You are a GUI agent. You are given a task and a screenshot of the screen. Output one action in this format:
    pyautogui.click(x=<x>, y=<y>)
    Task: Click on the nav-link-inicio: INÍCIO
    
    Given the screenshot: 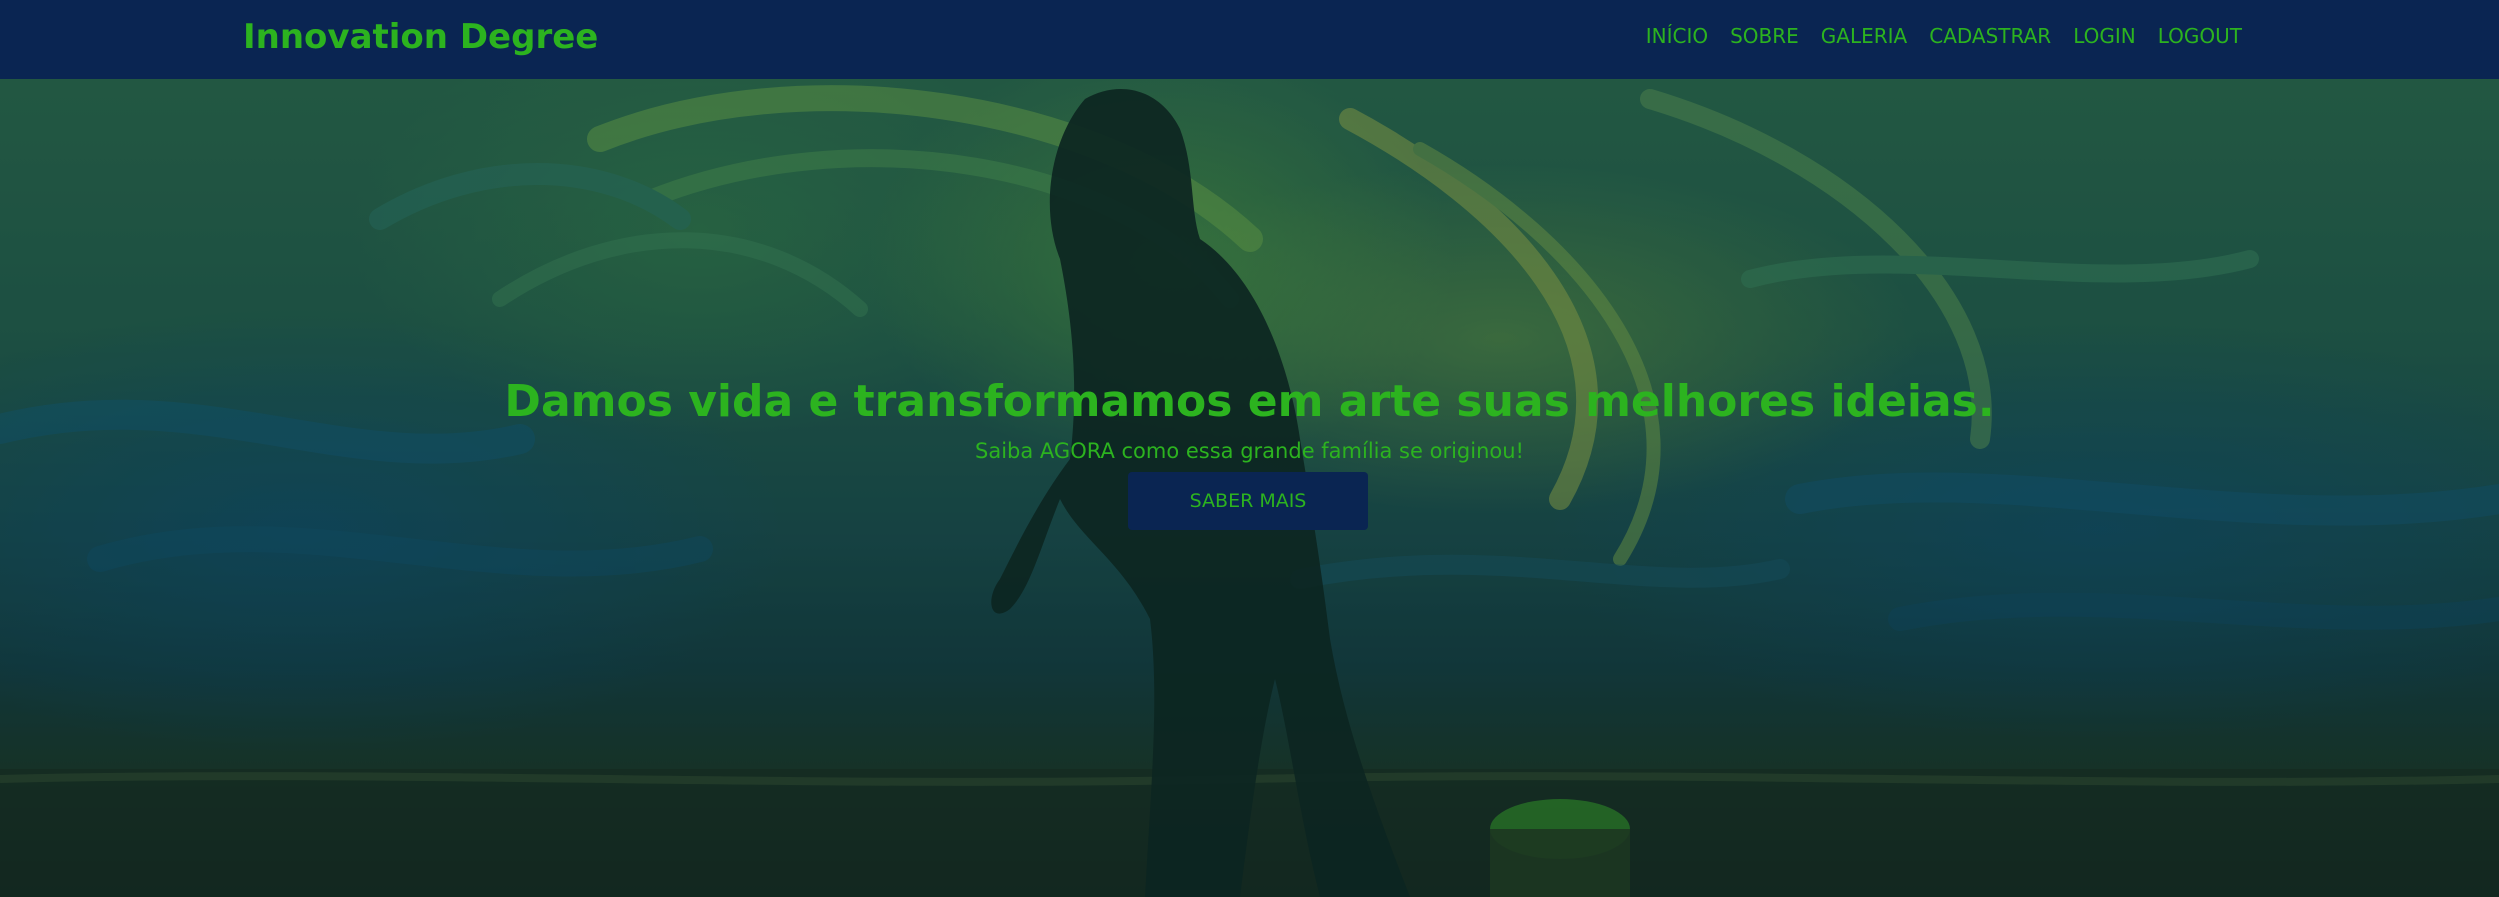 What is the action you would take?
    pyautogui.click(x=1677, y=36)
    